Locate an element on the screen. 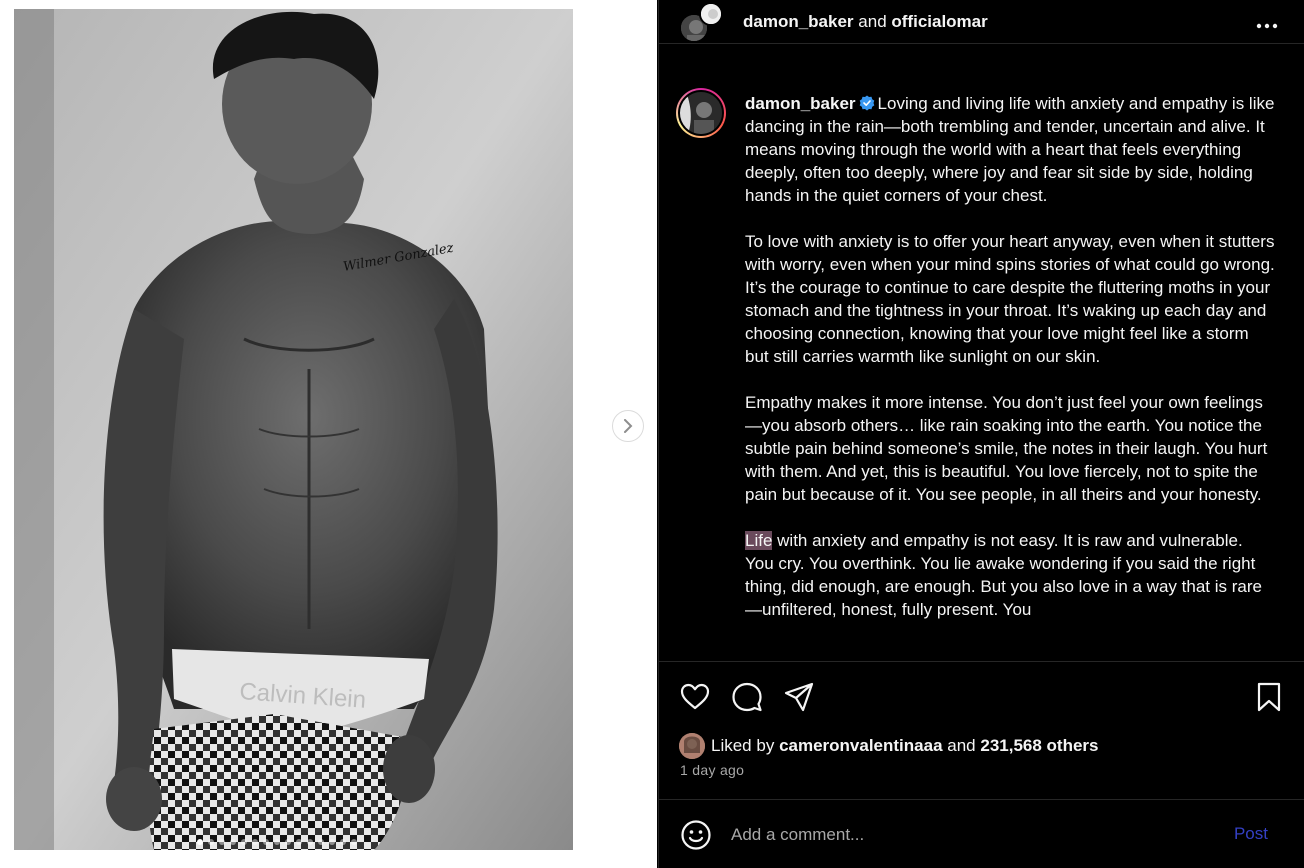 The image size is (1304, 868). and-text: and is located at coordinates (872, 21).